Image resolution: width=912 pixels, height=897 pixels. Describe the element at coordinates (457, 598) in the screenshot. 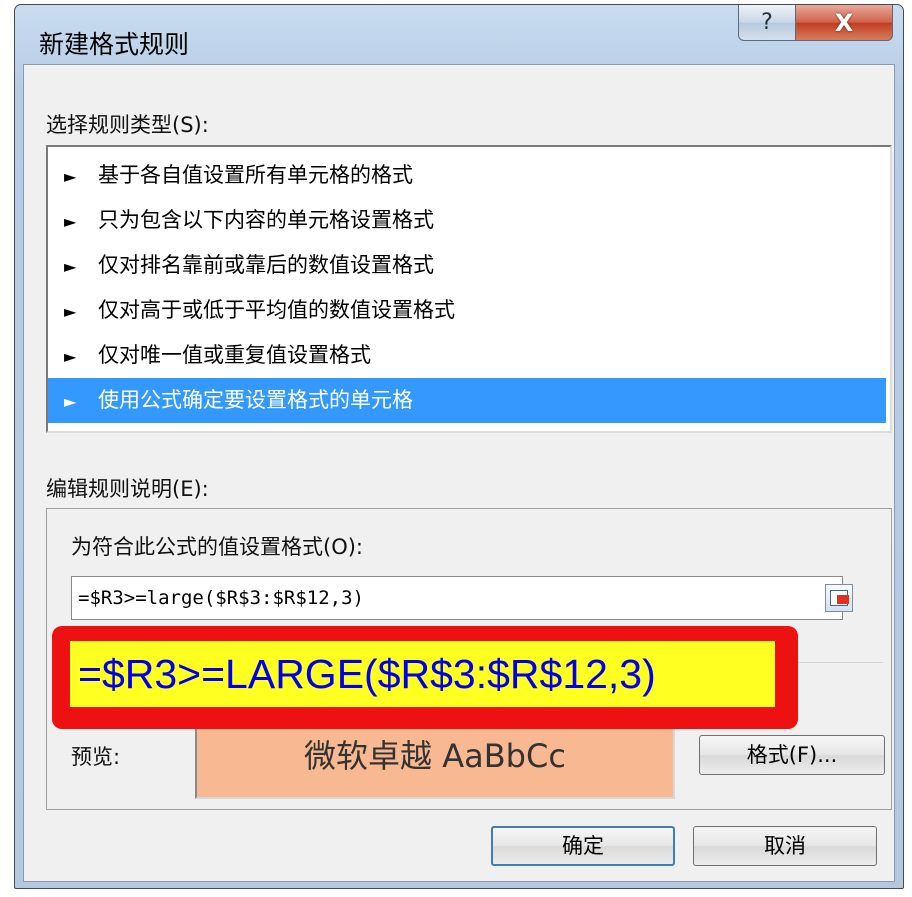

I see `formula-input: =$R3>=large($R$3:$R$12,3)` at that location.